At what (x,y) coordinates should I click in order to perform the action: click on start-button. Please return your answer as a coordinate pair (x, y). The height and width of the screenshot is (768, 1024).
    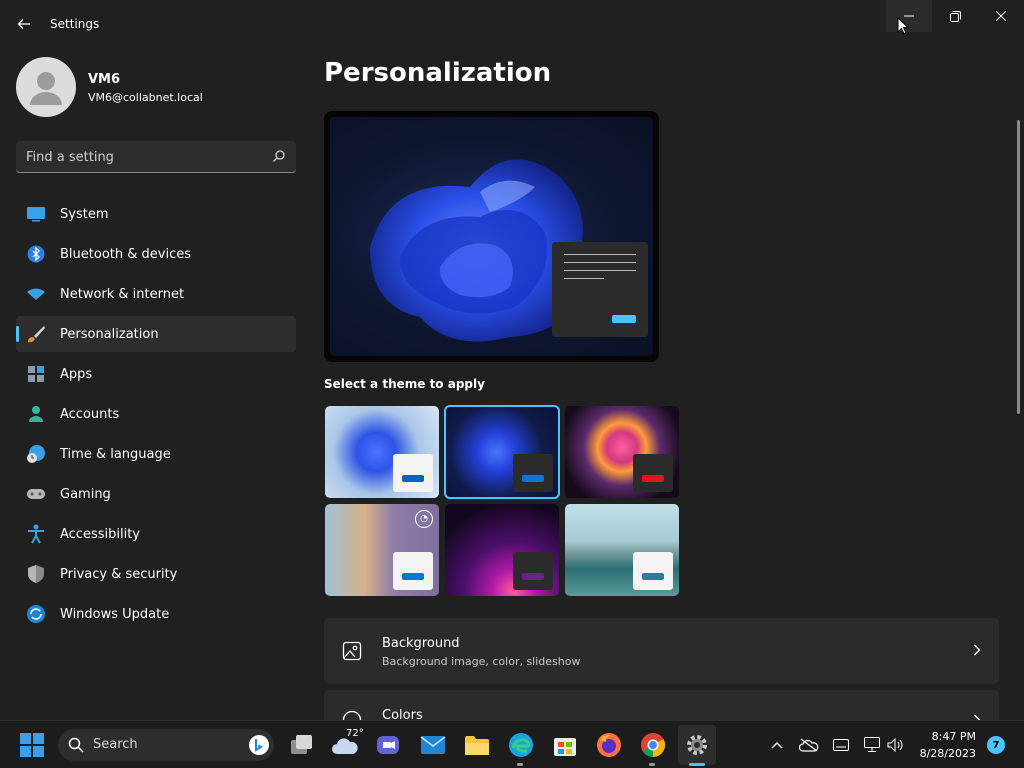
    Looking at the image, I should click on (32, 745).